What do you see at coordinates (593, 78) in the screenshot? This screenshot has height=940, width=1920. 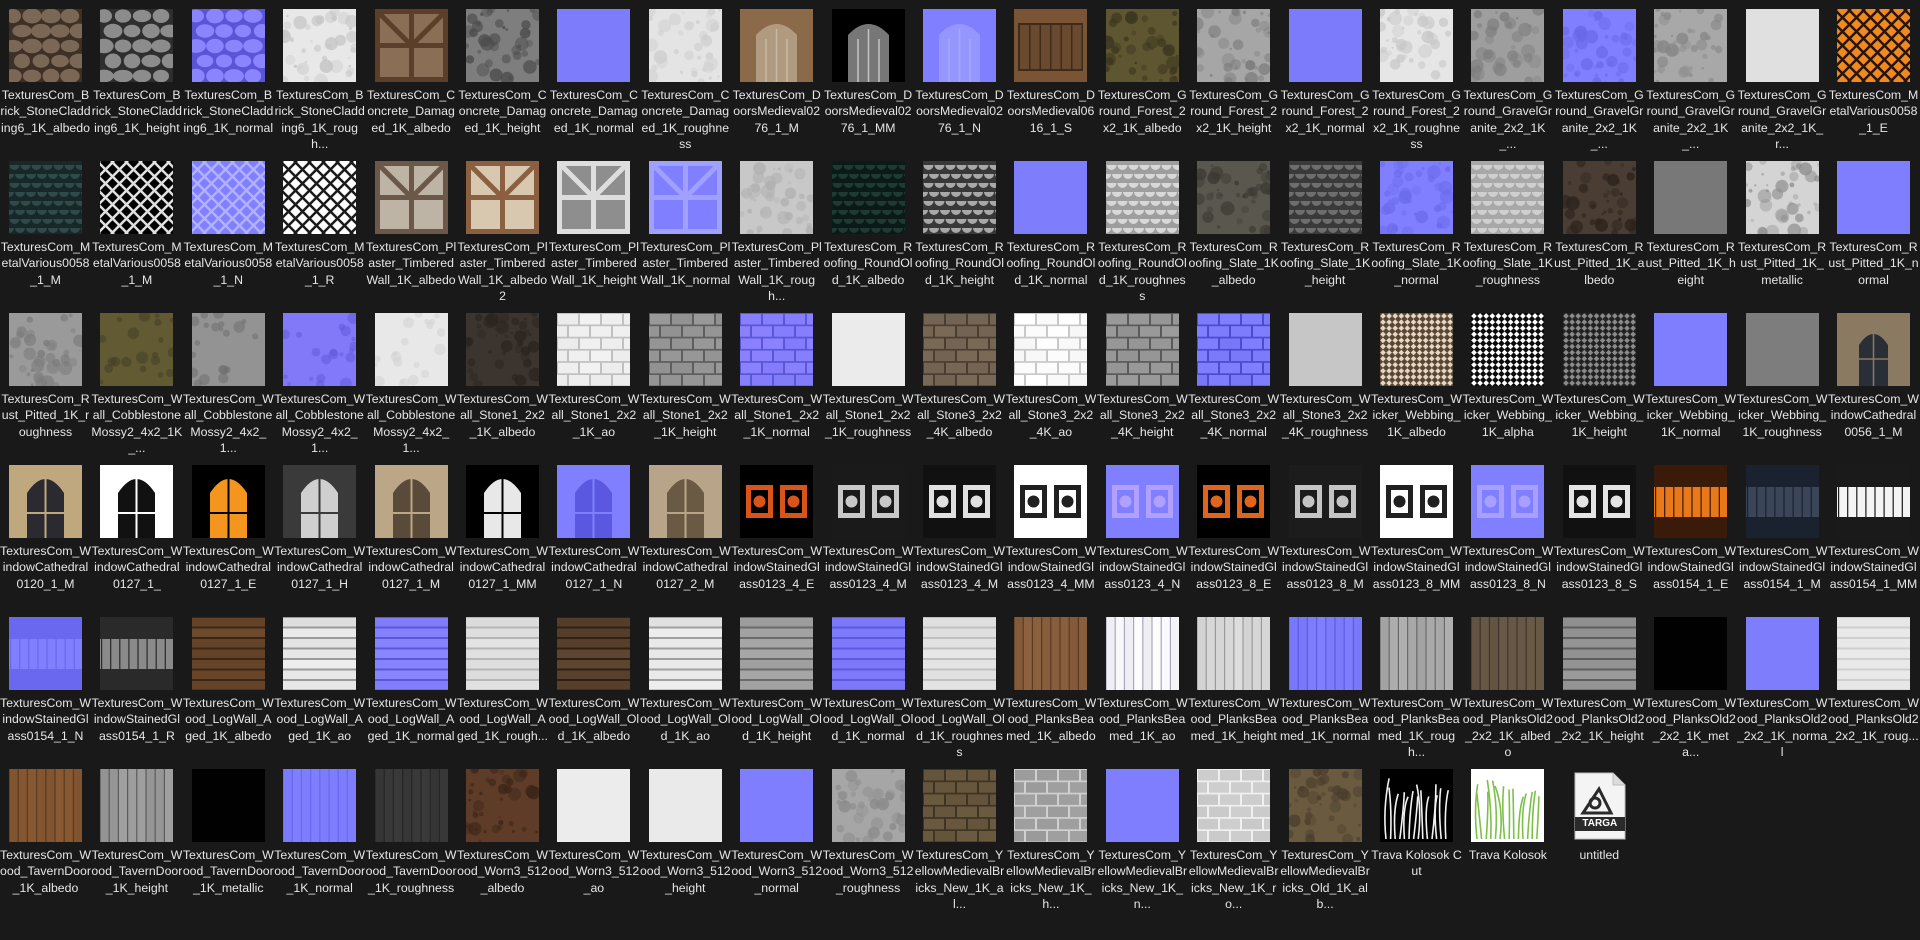 I see `file-item: TexturesCom_Concrete_Damaged_1K_normal` at bounding box center [593, 78].